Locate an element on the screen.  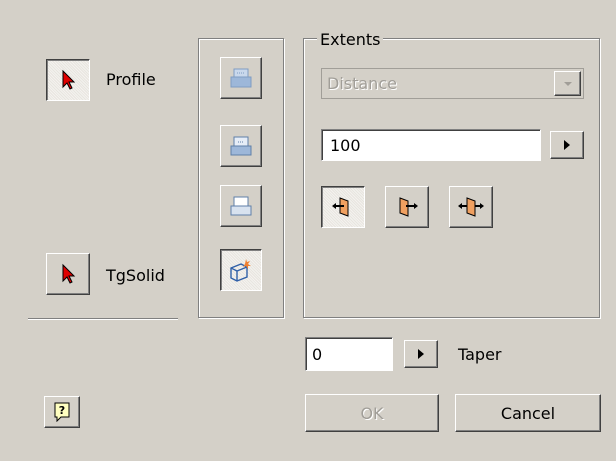
direction-arrow-right-icon is located at coordinates (408, 207).